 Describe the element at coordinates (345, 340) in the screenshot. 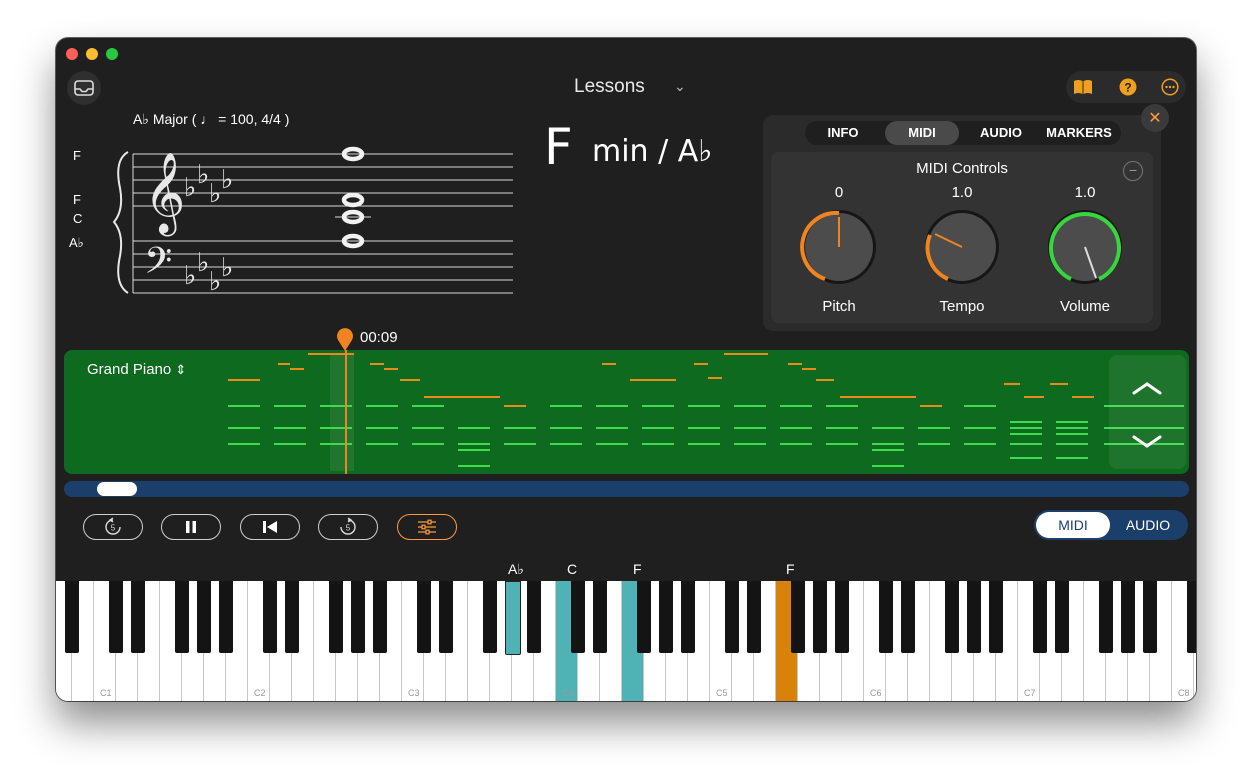

I see `playhead-marker-icon` at that location.